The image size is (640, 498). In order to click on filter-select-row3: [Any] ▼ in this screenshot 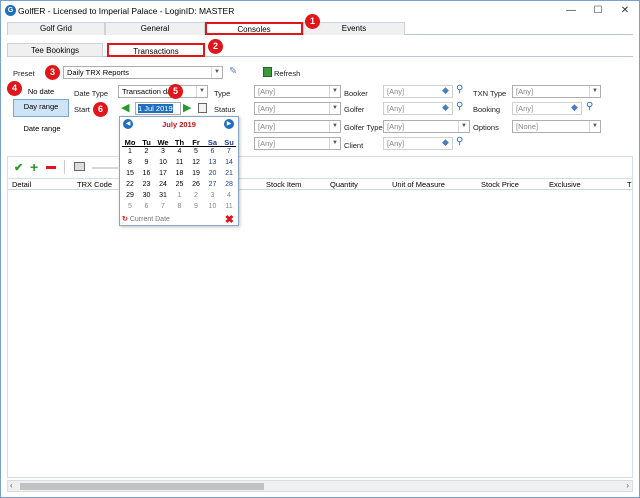, I will do `click(297, 126)`.